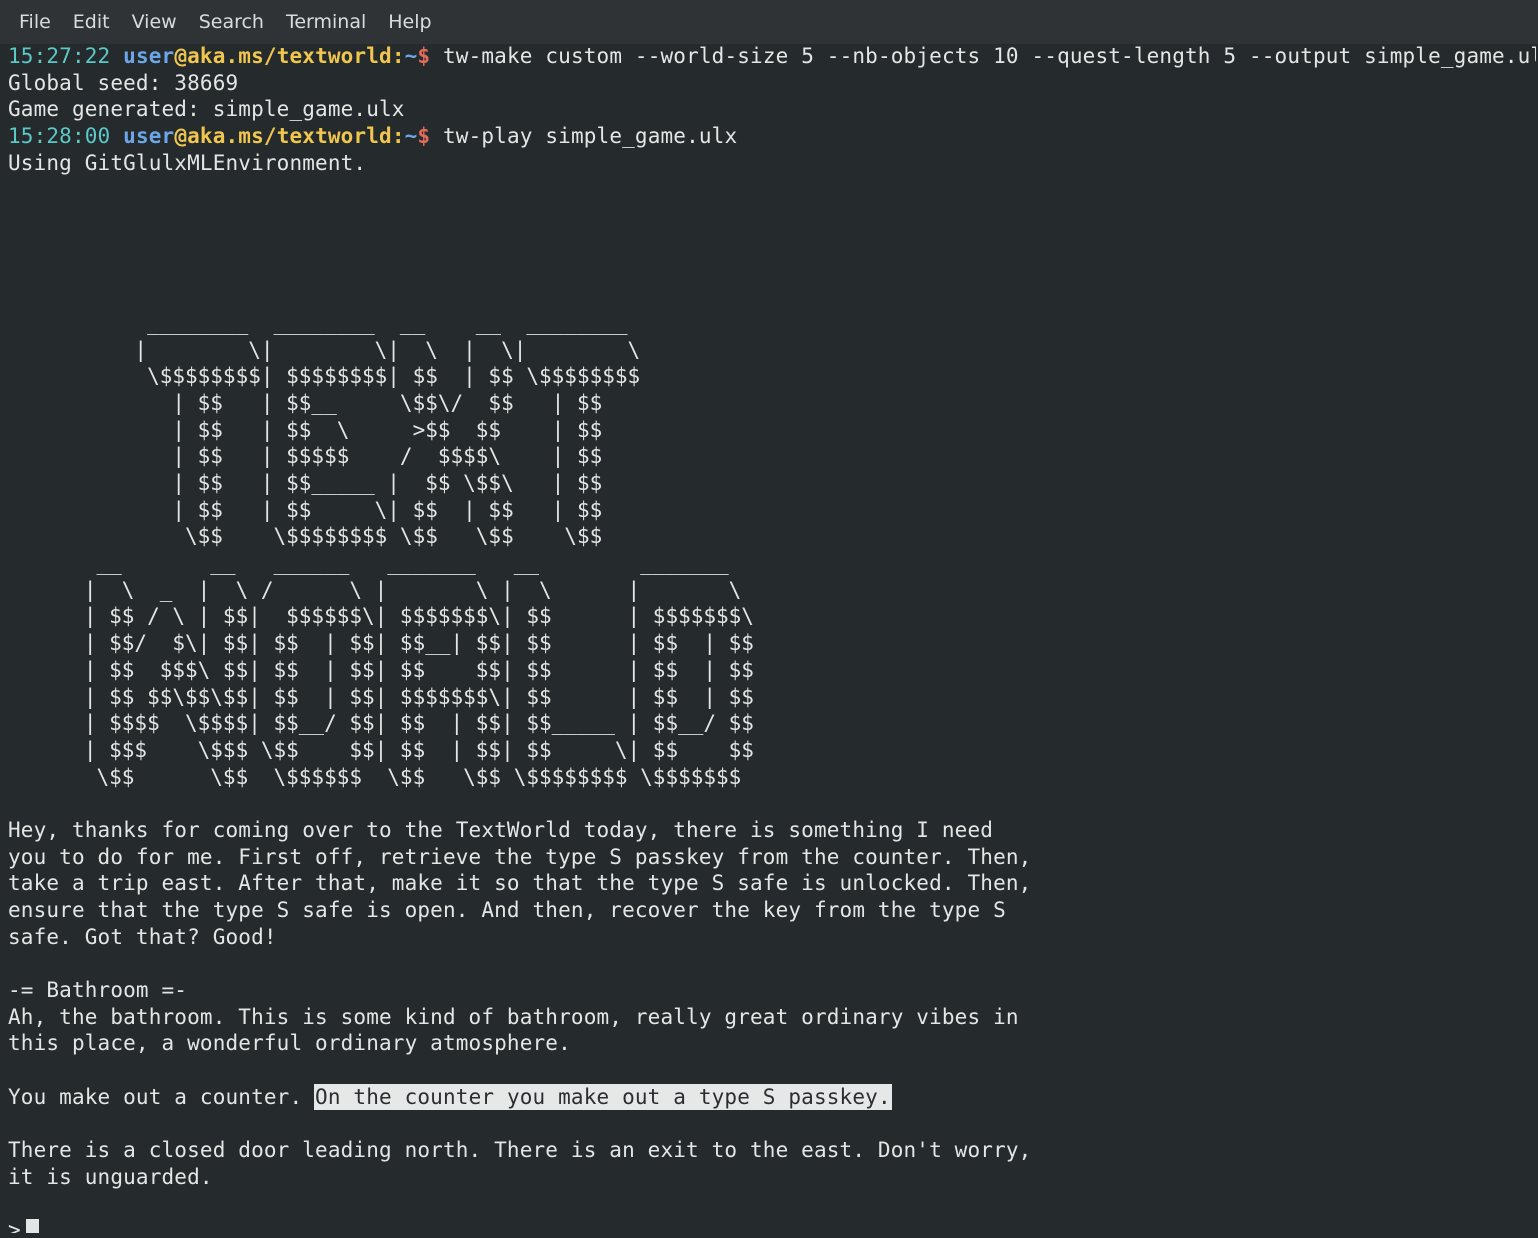  I want to click on output-line: Using GitGlulxMLEnvironment., so click(187, 162).